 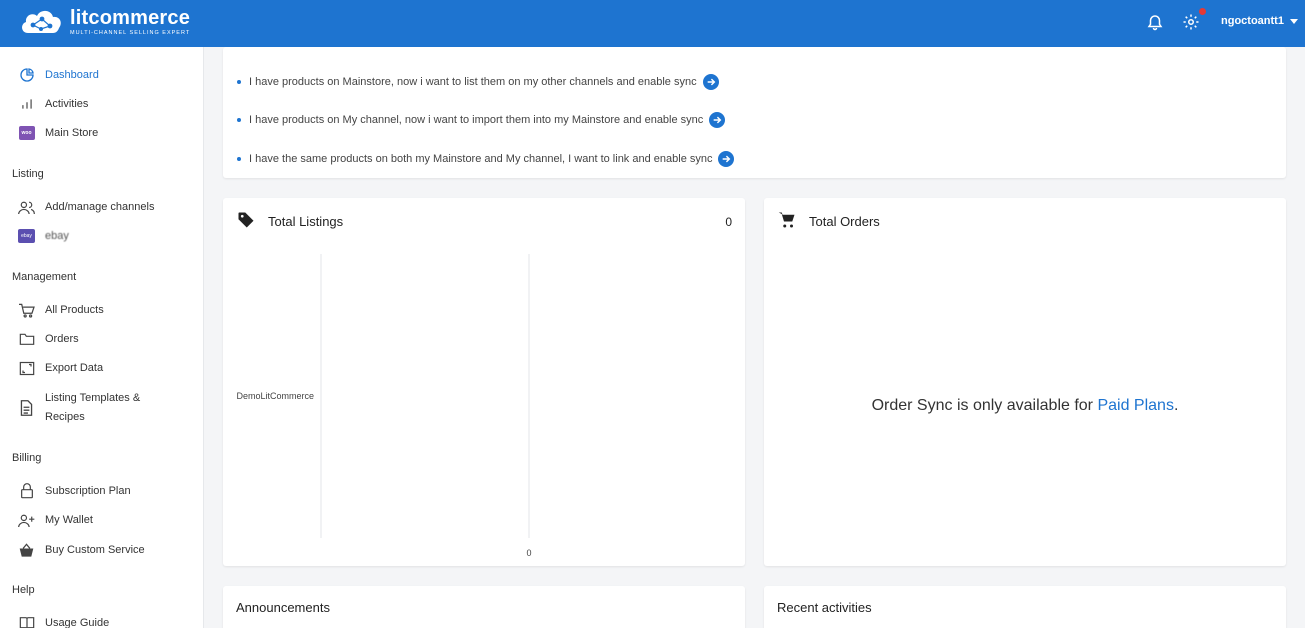 What do you see at coordinates (62, 339) in the screenshot?
I see `sidebar-item-label: Orders` at bounding box center [62, 339].